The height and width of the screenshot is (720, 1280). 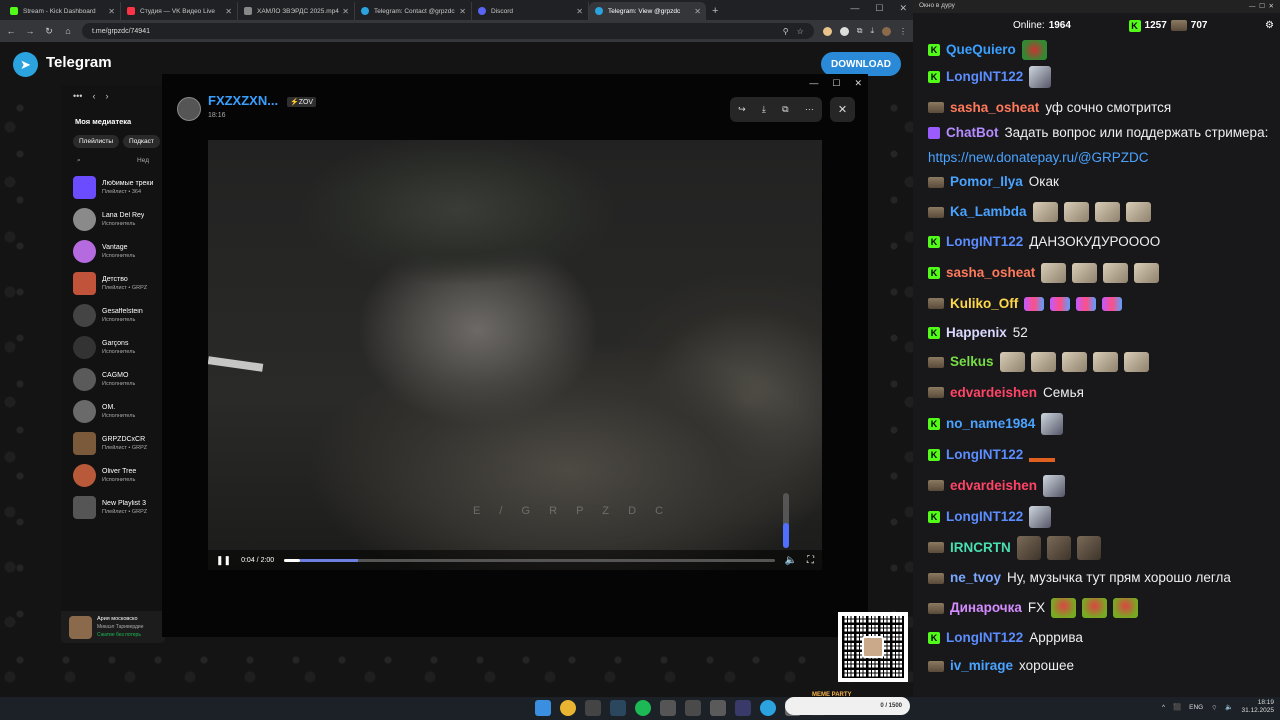 I want to click on library-item: Garçons Исполнитель, so click(x=113, y=347).